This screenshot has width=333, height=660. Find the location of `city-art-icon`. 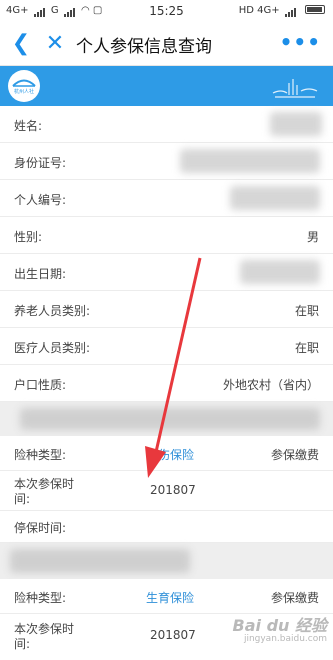

city-art-icon is located at coordinates (295, 88).